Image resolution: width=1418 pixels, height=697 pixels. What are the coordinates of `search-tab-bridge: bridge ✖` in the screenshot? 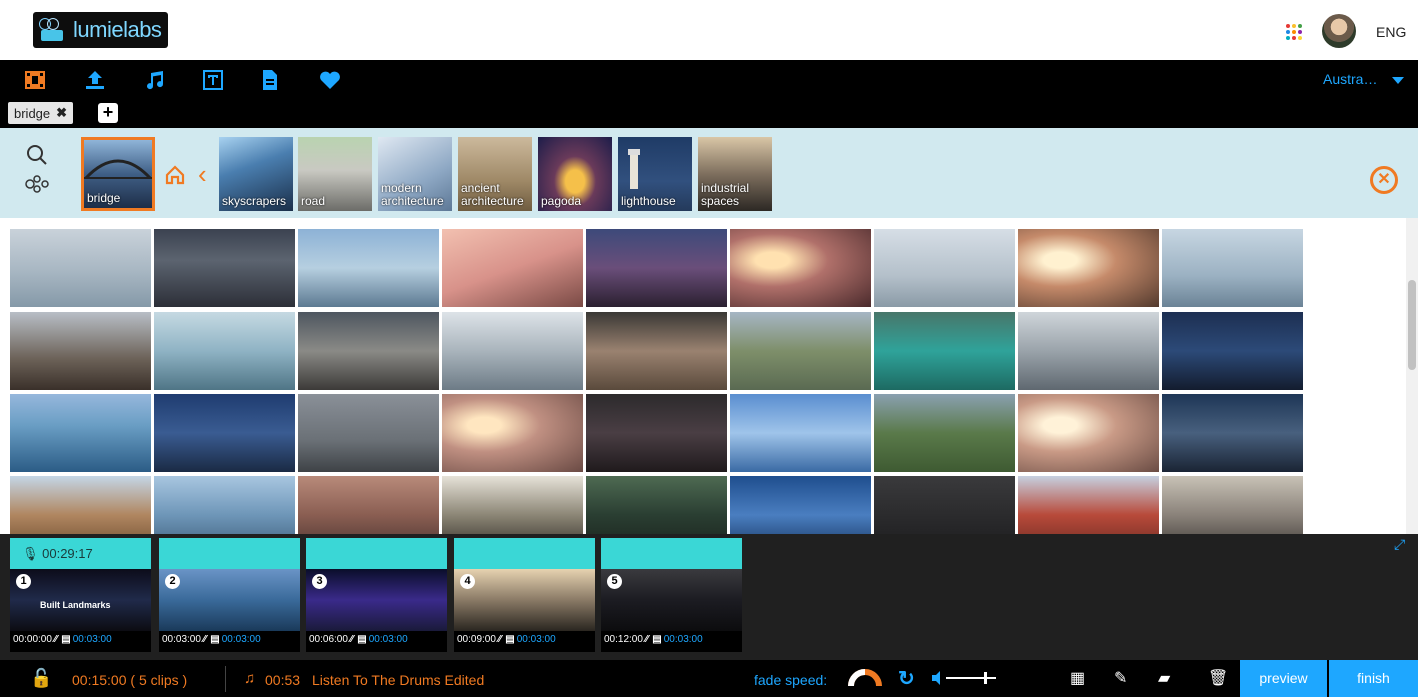 It's located at (41, 113).